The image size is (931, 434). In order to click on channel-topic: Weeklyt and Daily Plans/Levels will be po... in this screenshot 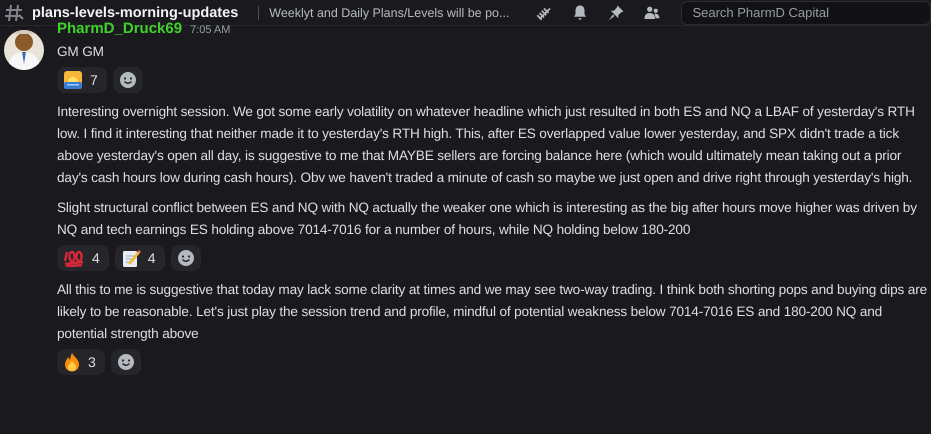, I will do `click(384, 13)`.